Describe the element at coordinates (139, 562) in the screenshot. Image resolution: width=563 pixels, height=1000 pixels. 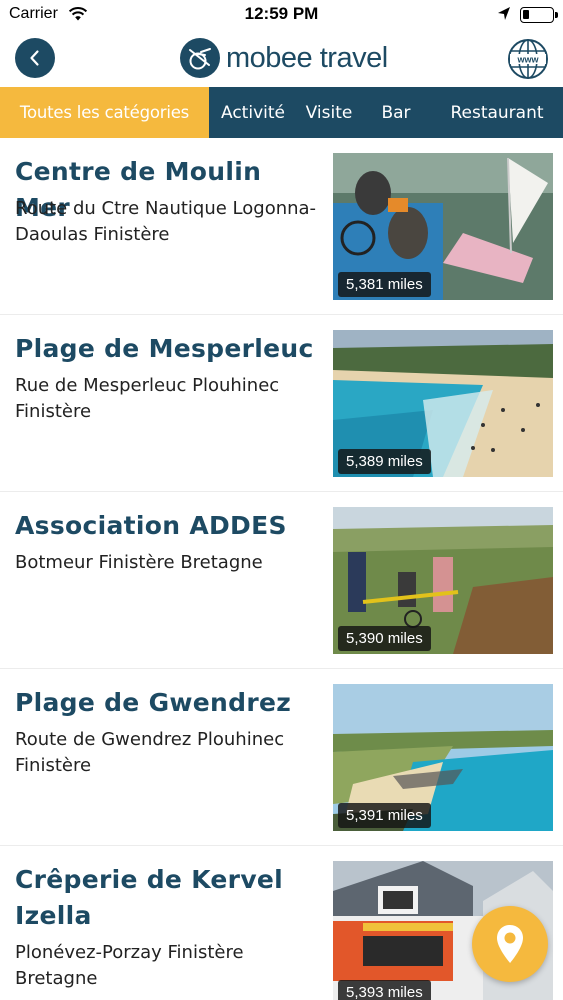
I see `place-address: Botmeur Finistère Bretagne` at that location.